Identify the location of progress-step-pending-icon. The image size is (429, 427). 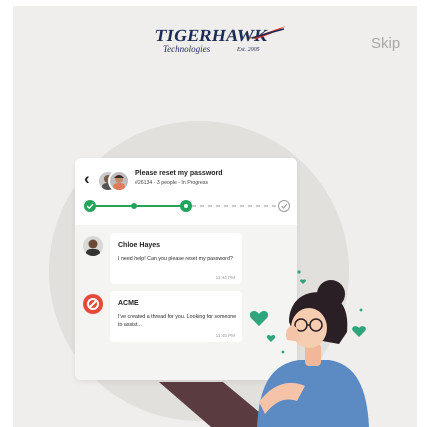
(284, 206).